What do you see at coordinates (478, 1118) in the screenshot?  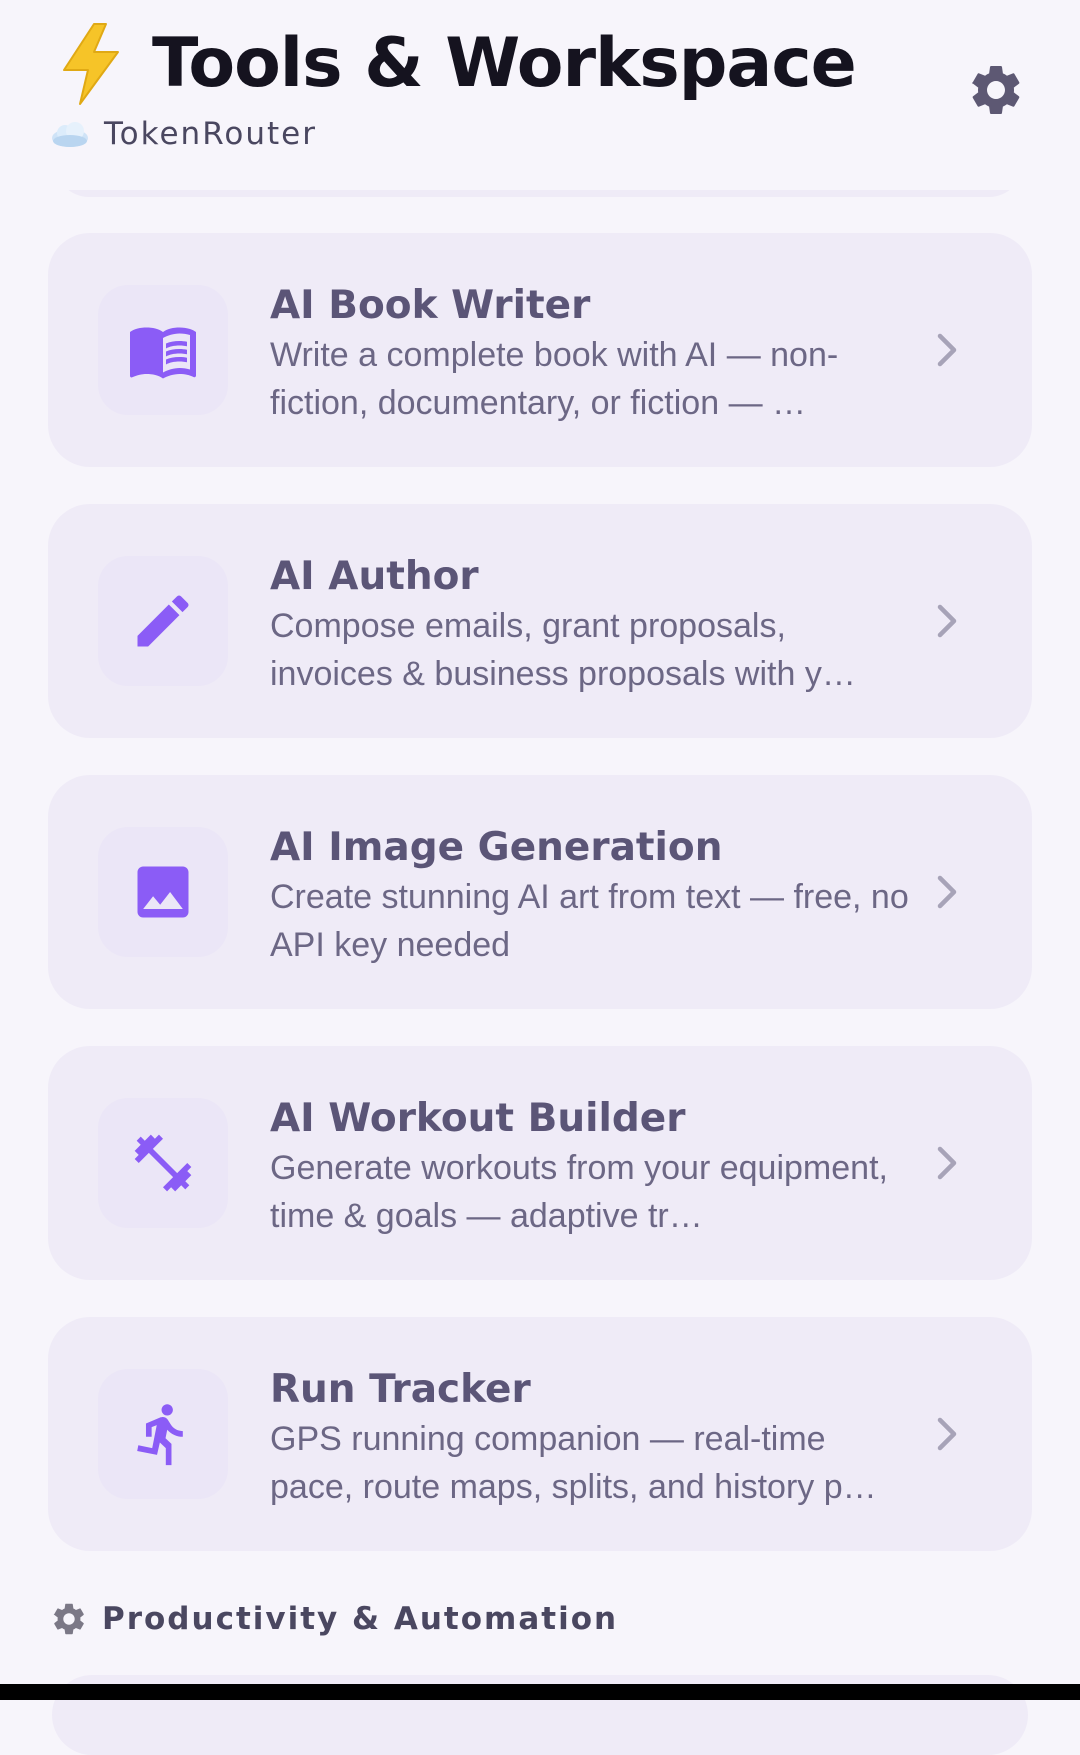 I see `card-title: AI Workout Builder` at bounding box center [478, 1118].